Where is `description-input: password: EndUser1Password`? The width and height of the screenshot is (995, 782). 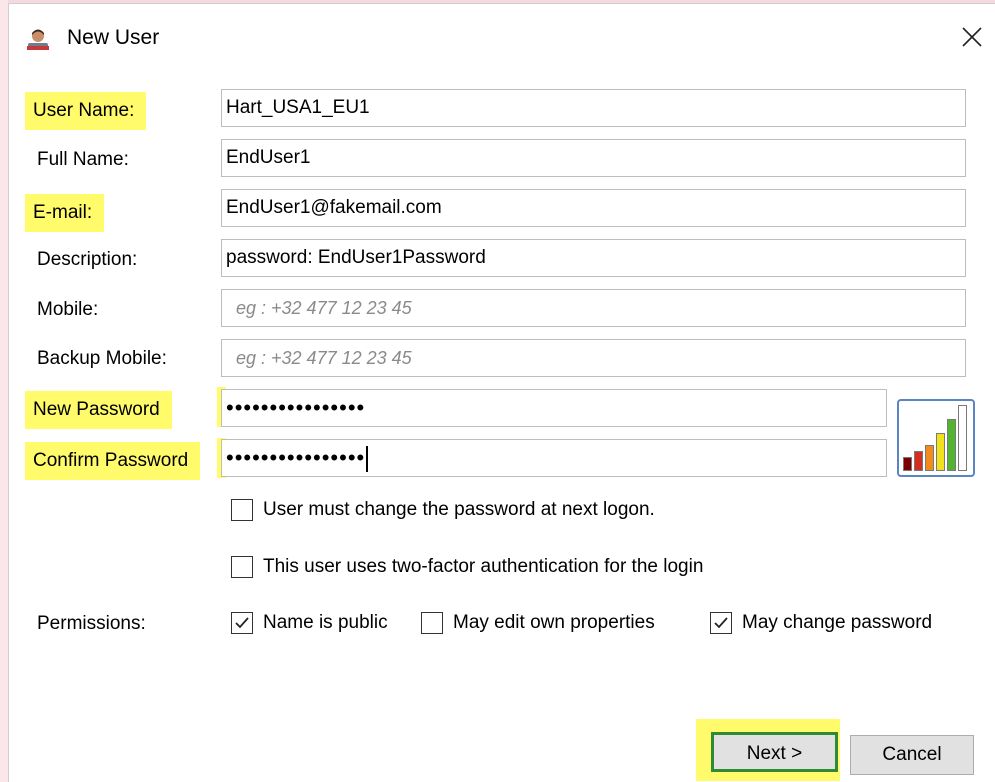
description-input: password: EndUser1Password is located at coordinates (593, 258).